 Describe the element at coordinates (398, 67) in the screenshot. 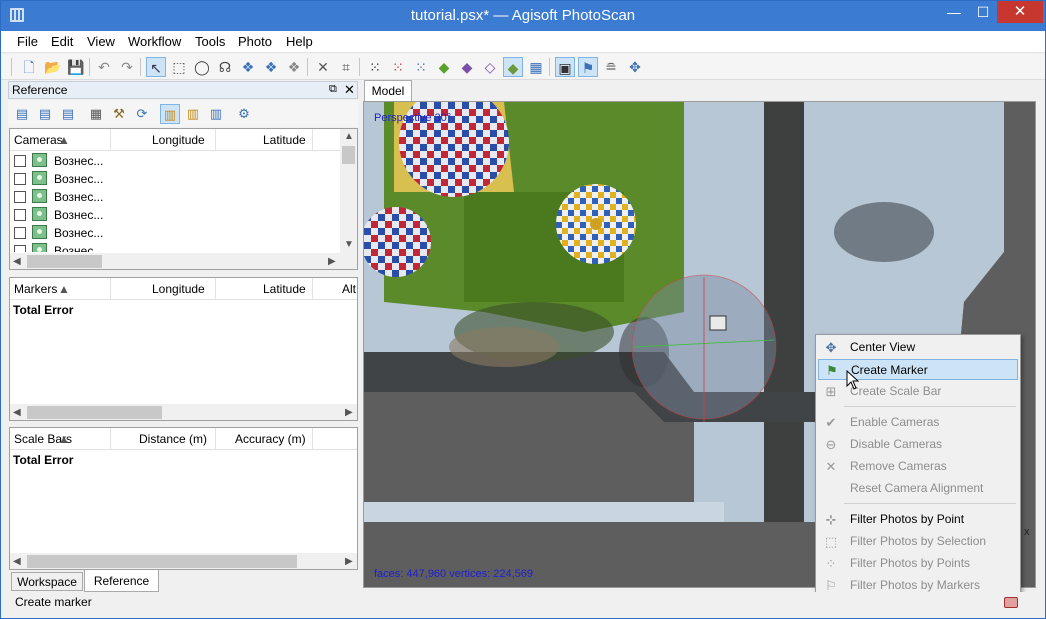

I see `dense-cloud-icon: ⁙` at that location.